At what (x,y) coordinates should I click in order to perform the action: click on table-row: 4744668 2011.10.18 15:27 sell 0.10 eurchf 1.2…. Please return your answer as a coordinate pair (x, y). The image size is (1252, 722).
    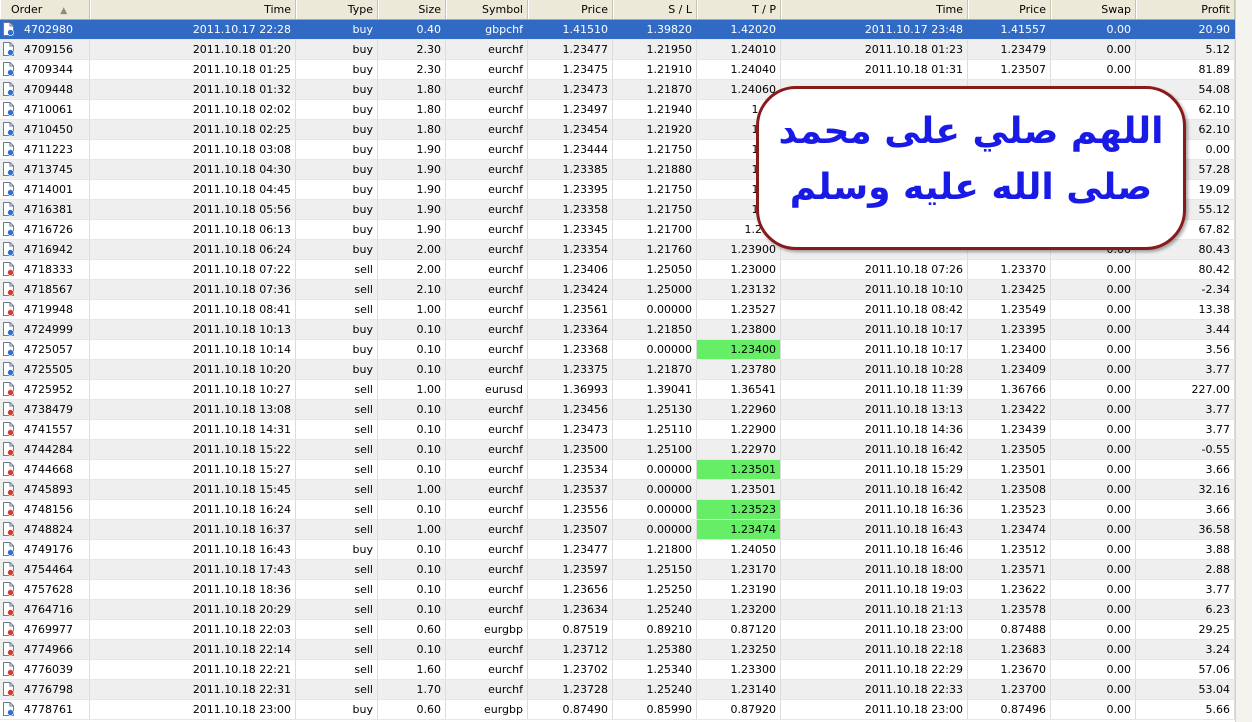
    Looking at the image, I should click on (617, 470).